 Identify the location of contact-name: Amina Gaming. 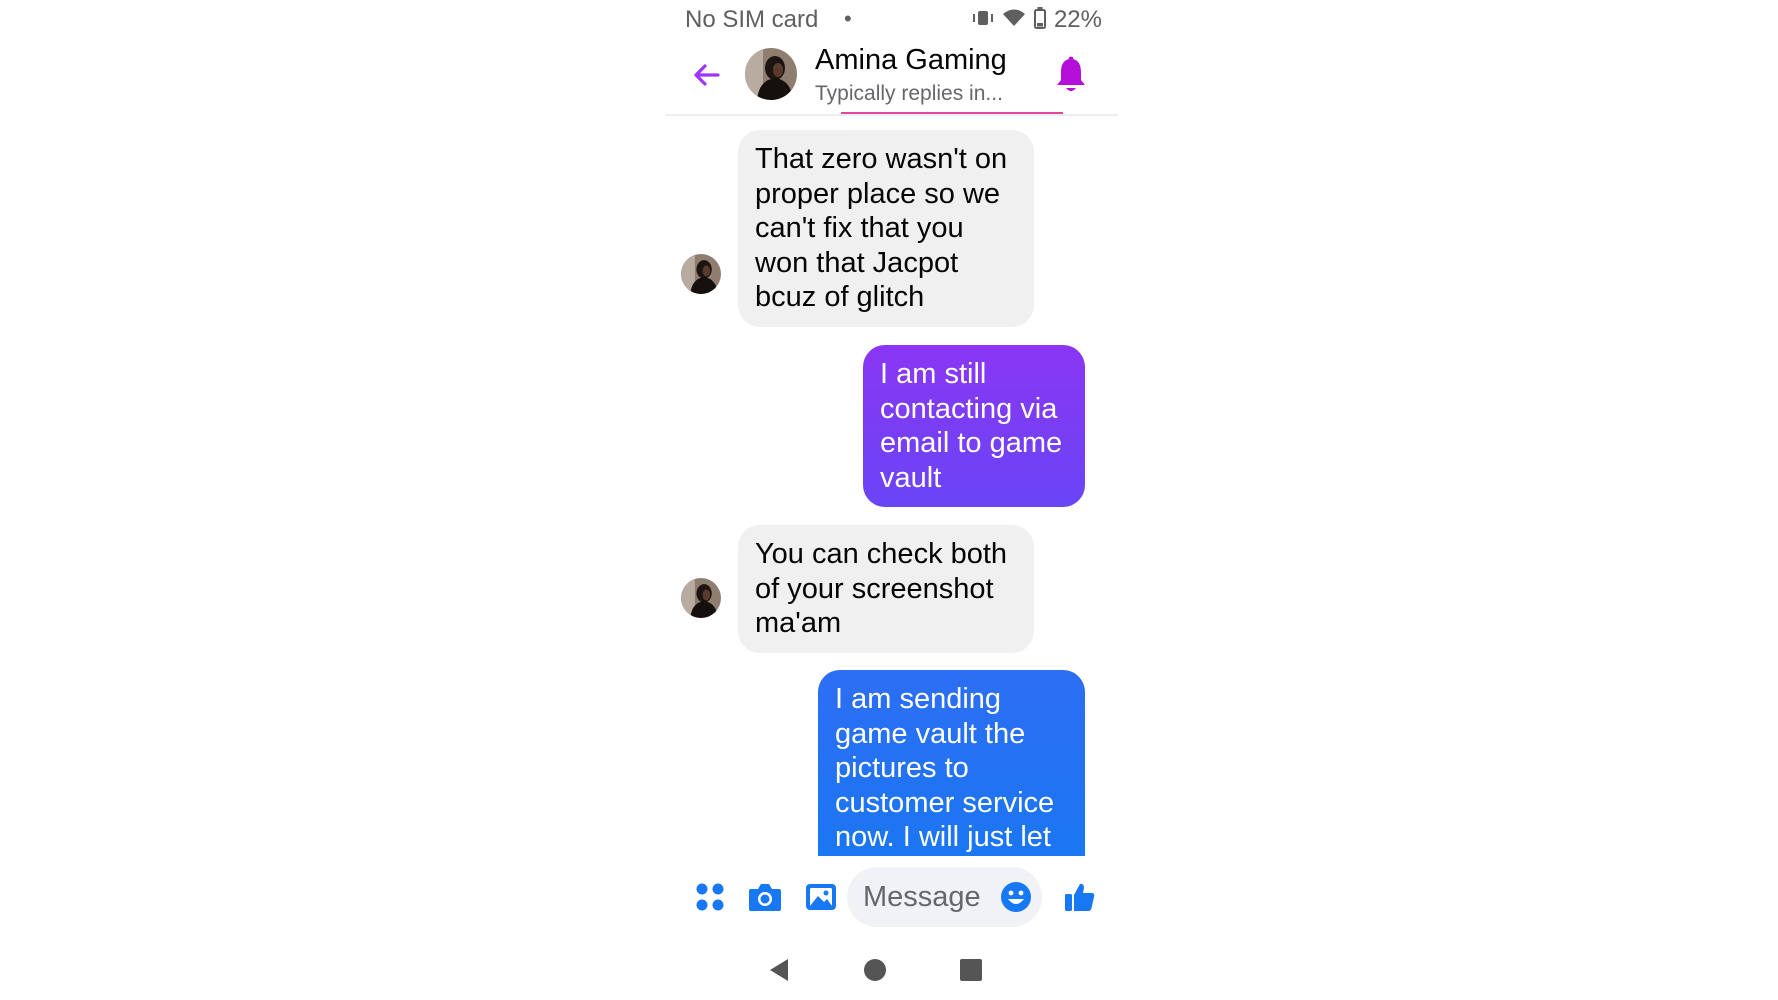
(911, 60).